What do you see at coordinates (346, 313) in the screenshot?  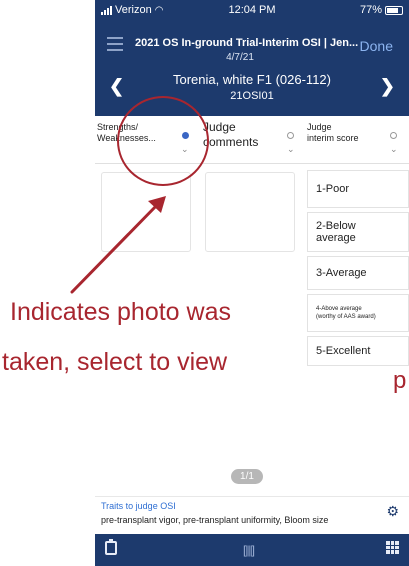 I see `score-label: 4-Above average (worthy of AAS award)` at bounding box center [346, 313].